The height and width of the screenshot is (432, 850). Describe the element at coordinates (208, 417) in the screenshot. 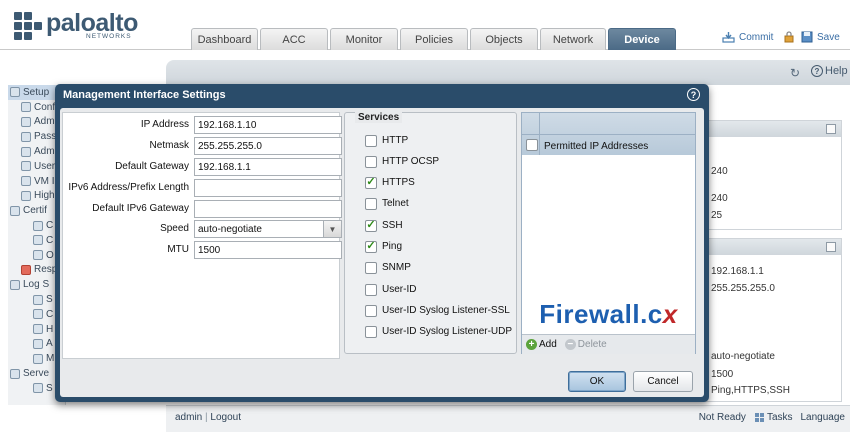

I see `footer-user: admin | Logout` at that location.